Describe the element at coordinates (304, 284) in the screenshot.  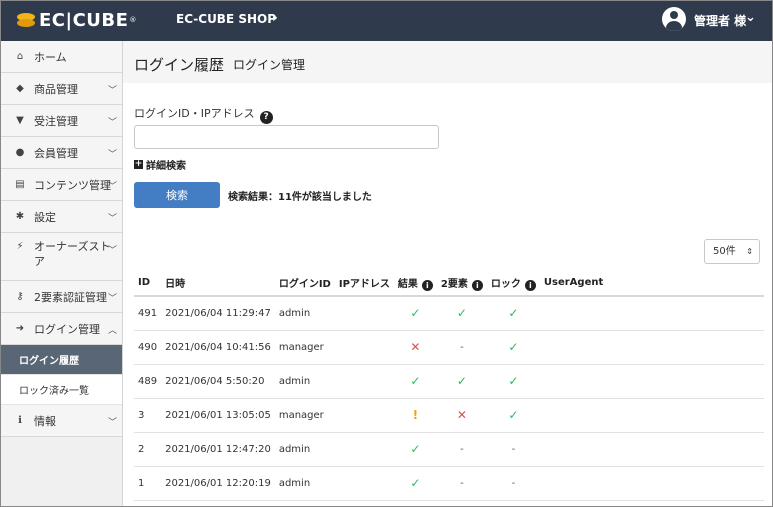
I see `column-header-label: ログインID` at that location.